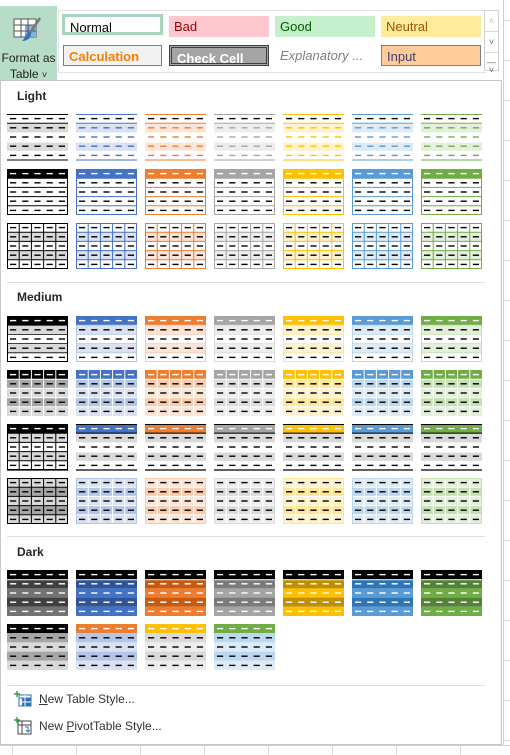 Image resolution: width=510 pixels, height=755 pixels. Describe the element at coordinates (106, 246) in the screenshot. I see `table-style-light-grid-blue` at that location.